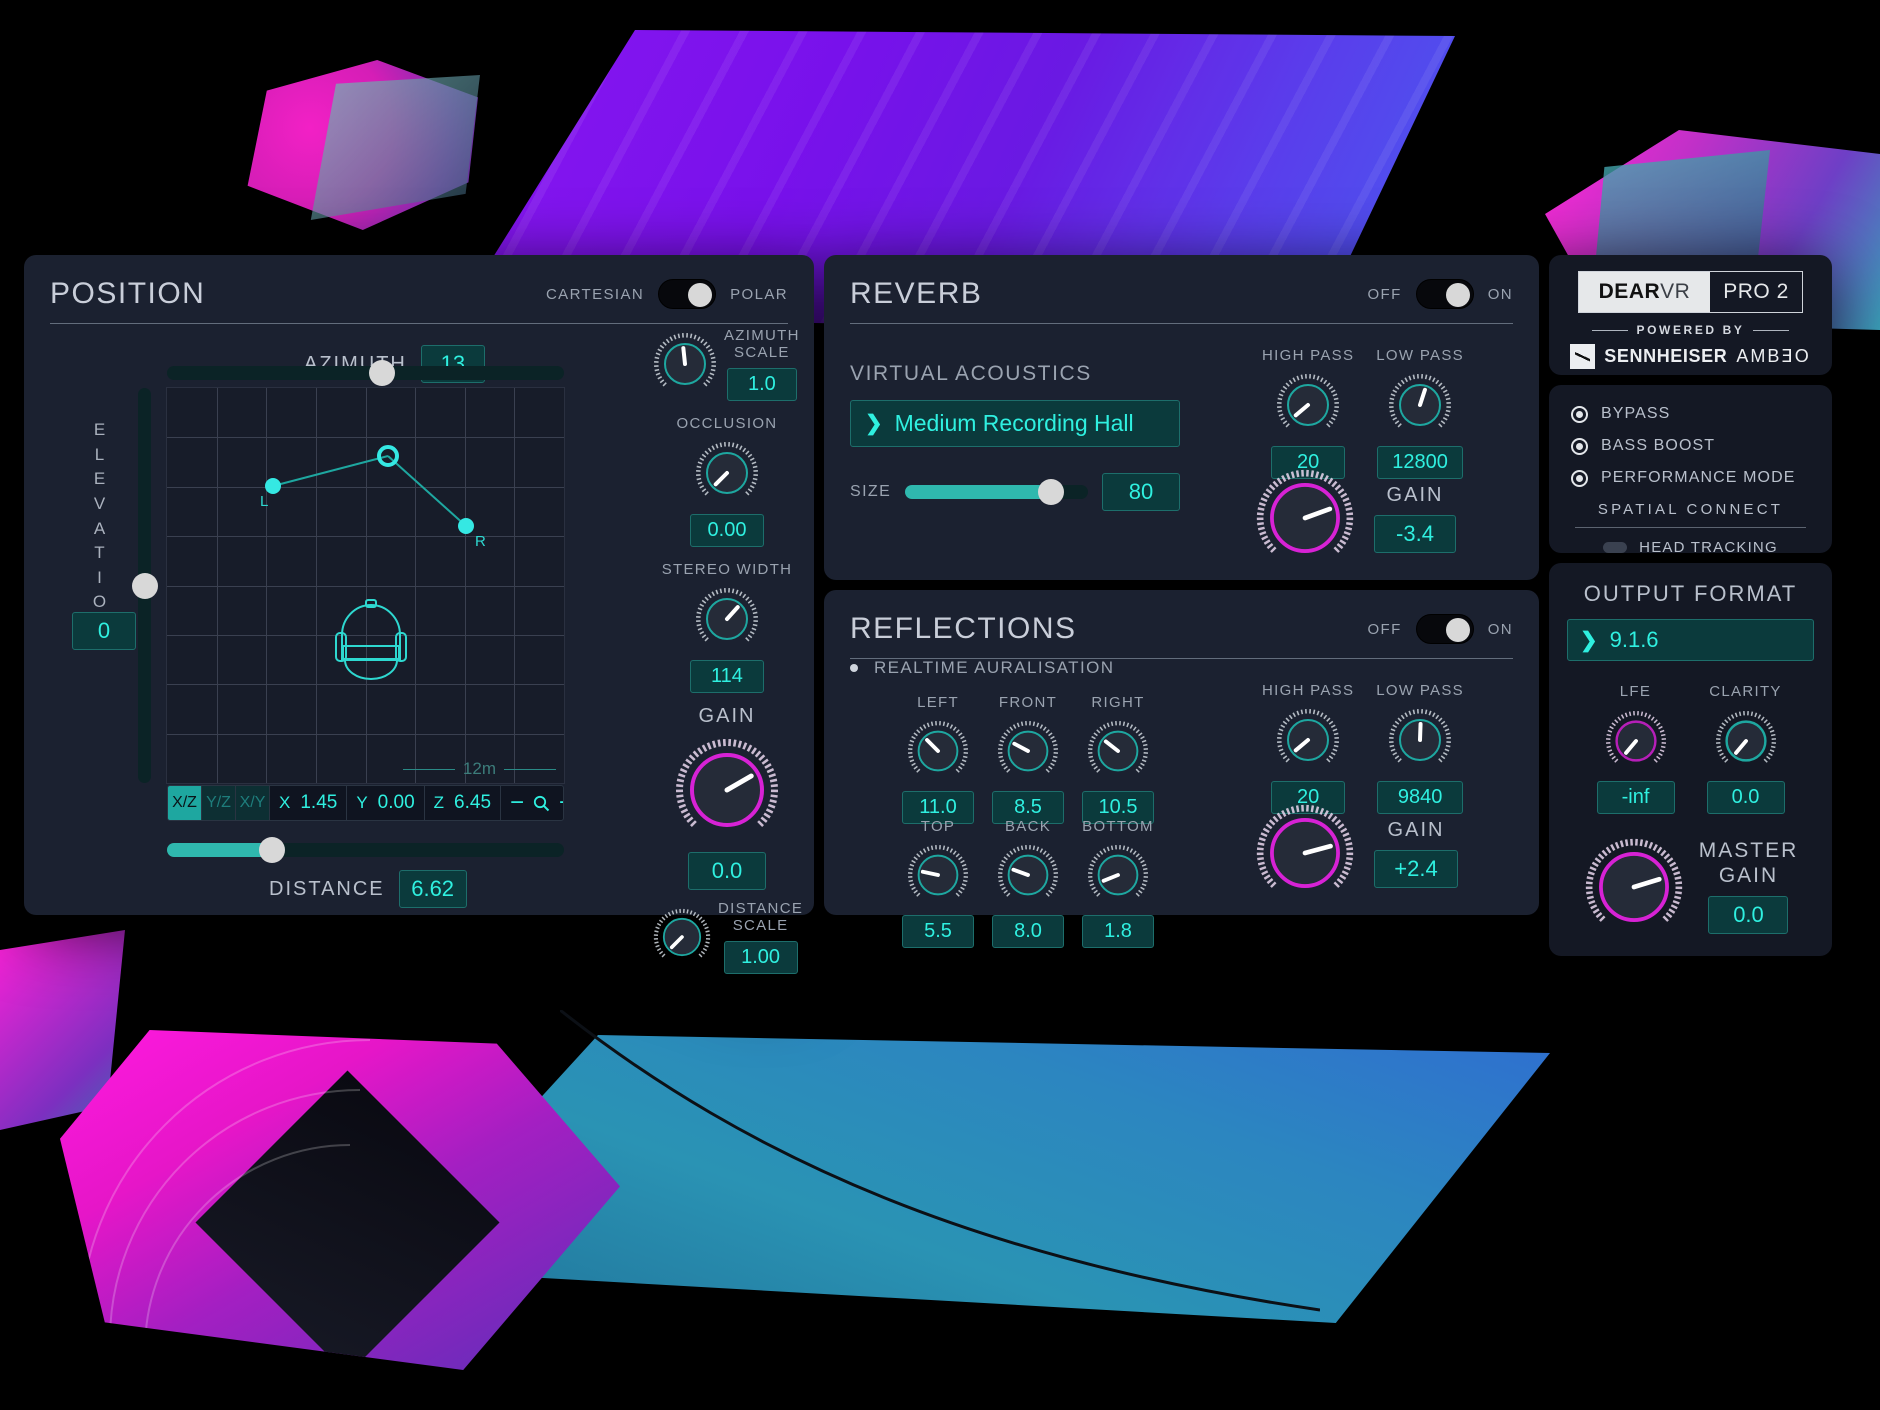 Image resolution: width=1880 pixels, height=1410 pixels. I want to click on position-grid: L R 12m, so click(365, 585).